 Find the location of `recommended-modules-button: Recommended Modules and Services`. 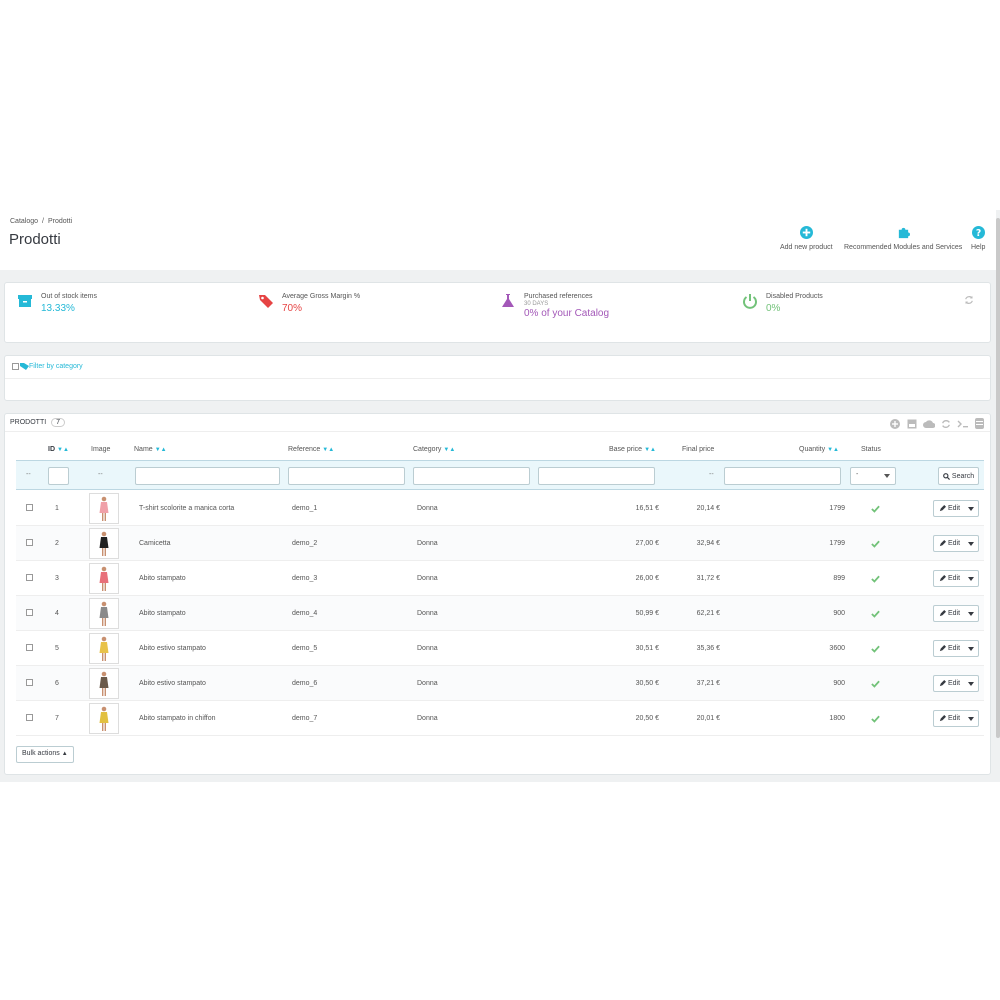

recommended-modules-button: Recommended Modules and Services is located at coordinates (903, 238).